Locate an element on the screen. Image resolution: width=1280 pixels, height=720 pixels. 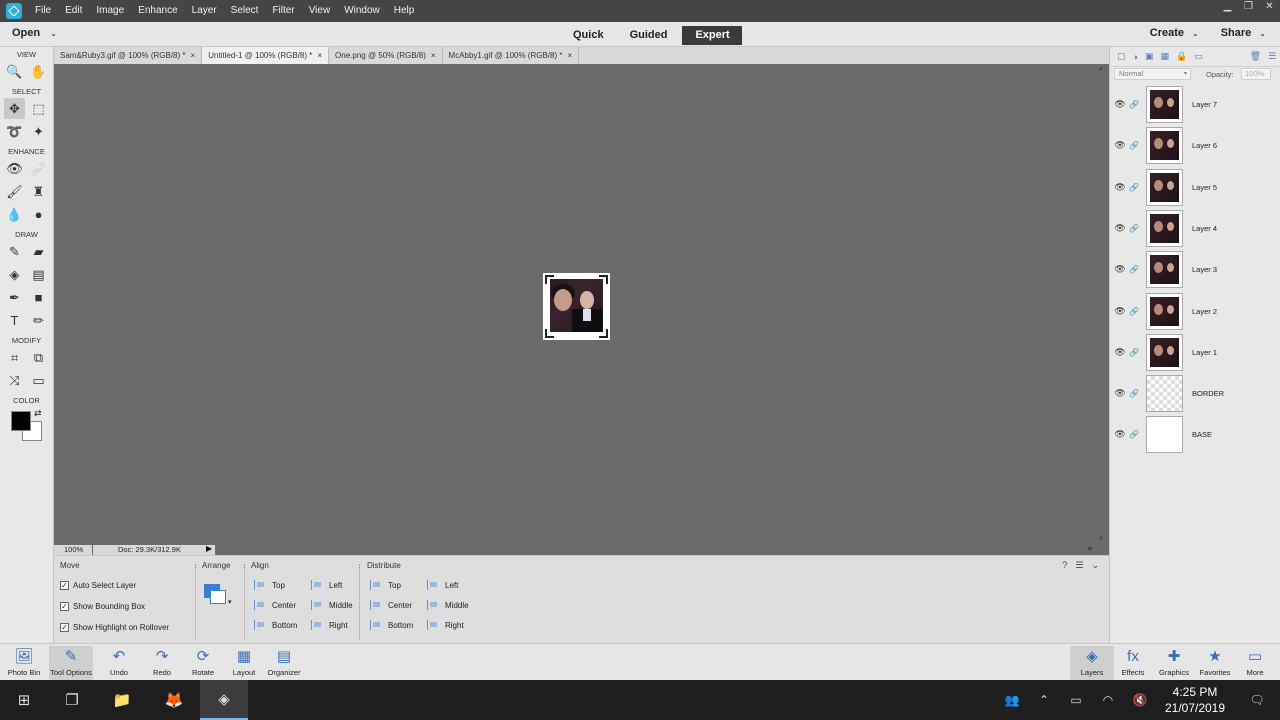
red-eye-icon: 👁 is located at coordinates (14, 168).